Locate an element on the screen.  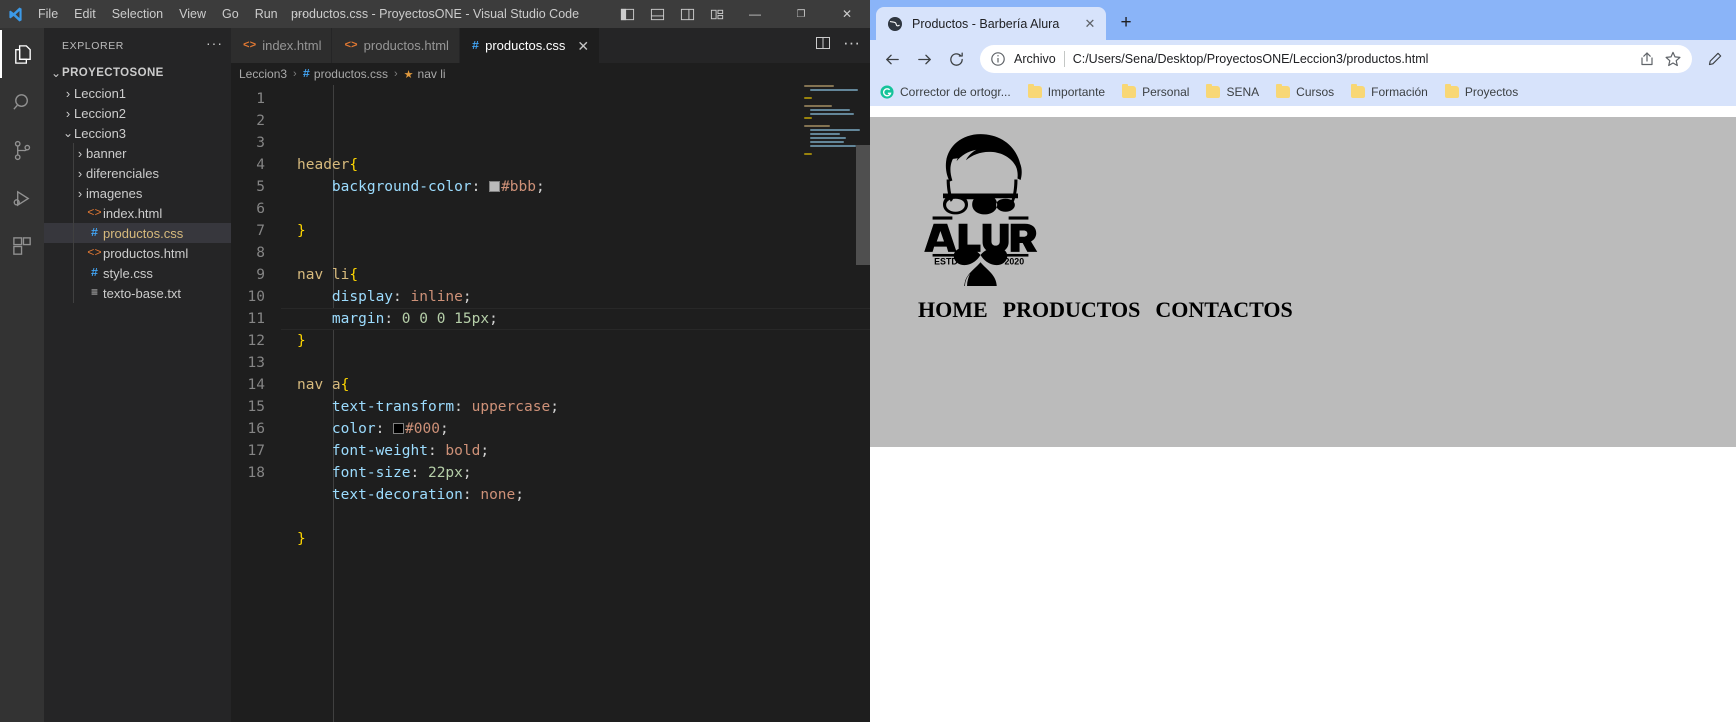
code-line: margin: 0 0 0 15px; is located at coordinates (575, 319).